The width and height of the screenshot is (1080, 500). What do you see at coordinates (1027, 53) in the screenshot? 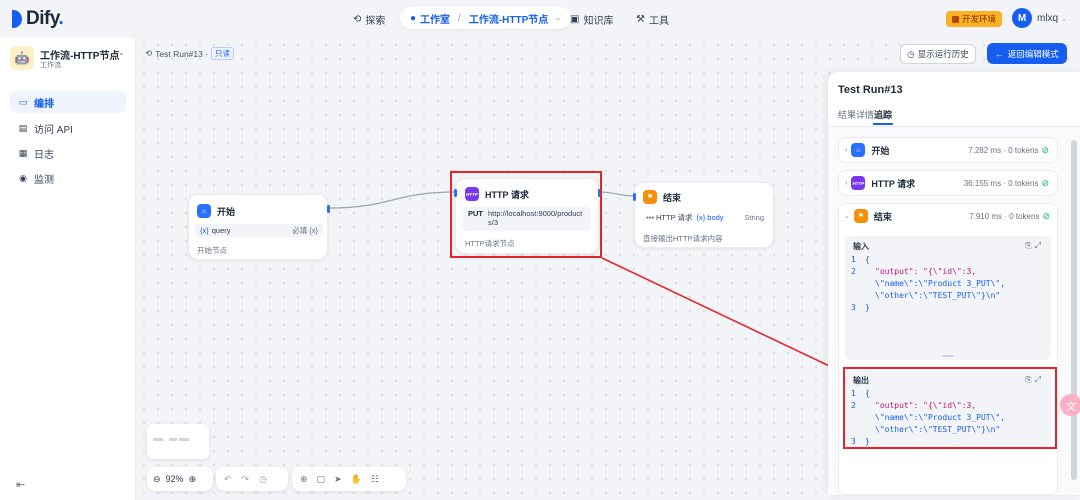
I see `back-to-edit-button: ← 返回编辑模式` at bounding box center [1027, 53].